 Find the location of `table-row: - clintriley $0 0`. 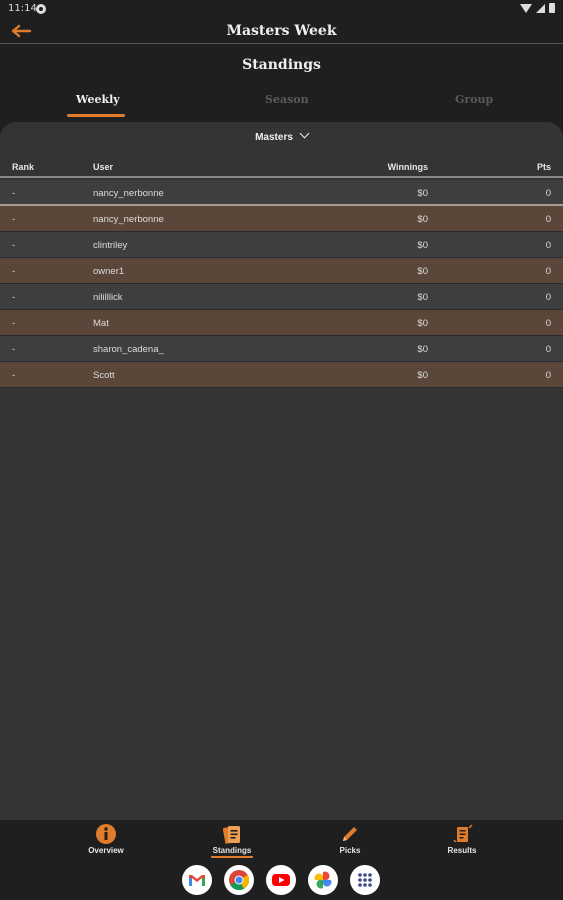

table-row: - clintriley $0 0 is located at coordinates (281, 245).